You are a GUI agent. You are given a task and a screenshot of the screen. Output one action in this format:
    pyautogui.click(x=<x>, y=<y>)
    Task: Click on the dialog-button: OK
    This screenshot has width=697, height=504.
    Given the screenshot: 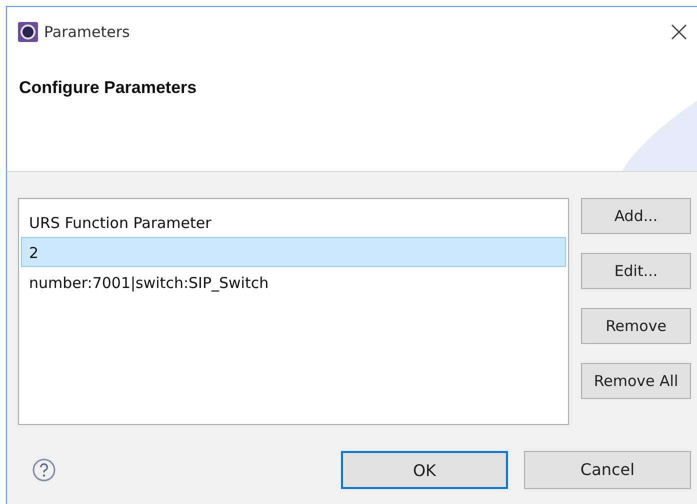 What is the action you would take?
    pyautogui.click(x=424, y=470)
    